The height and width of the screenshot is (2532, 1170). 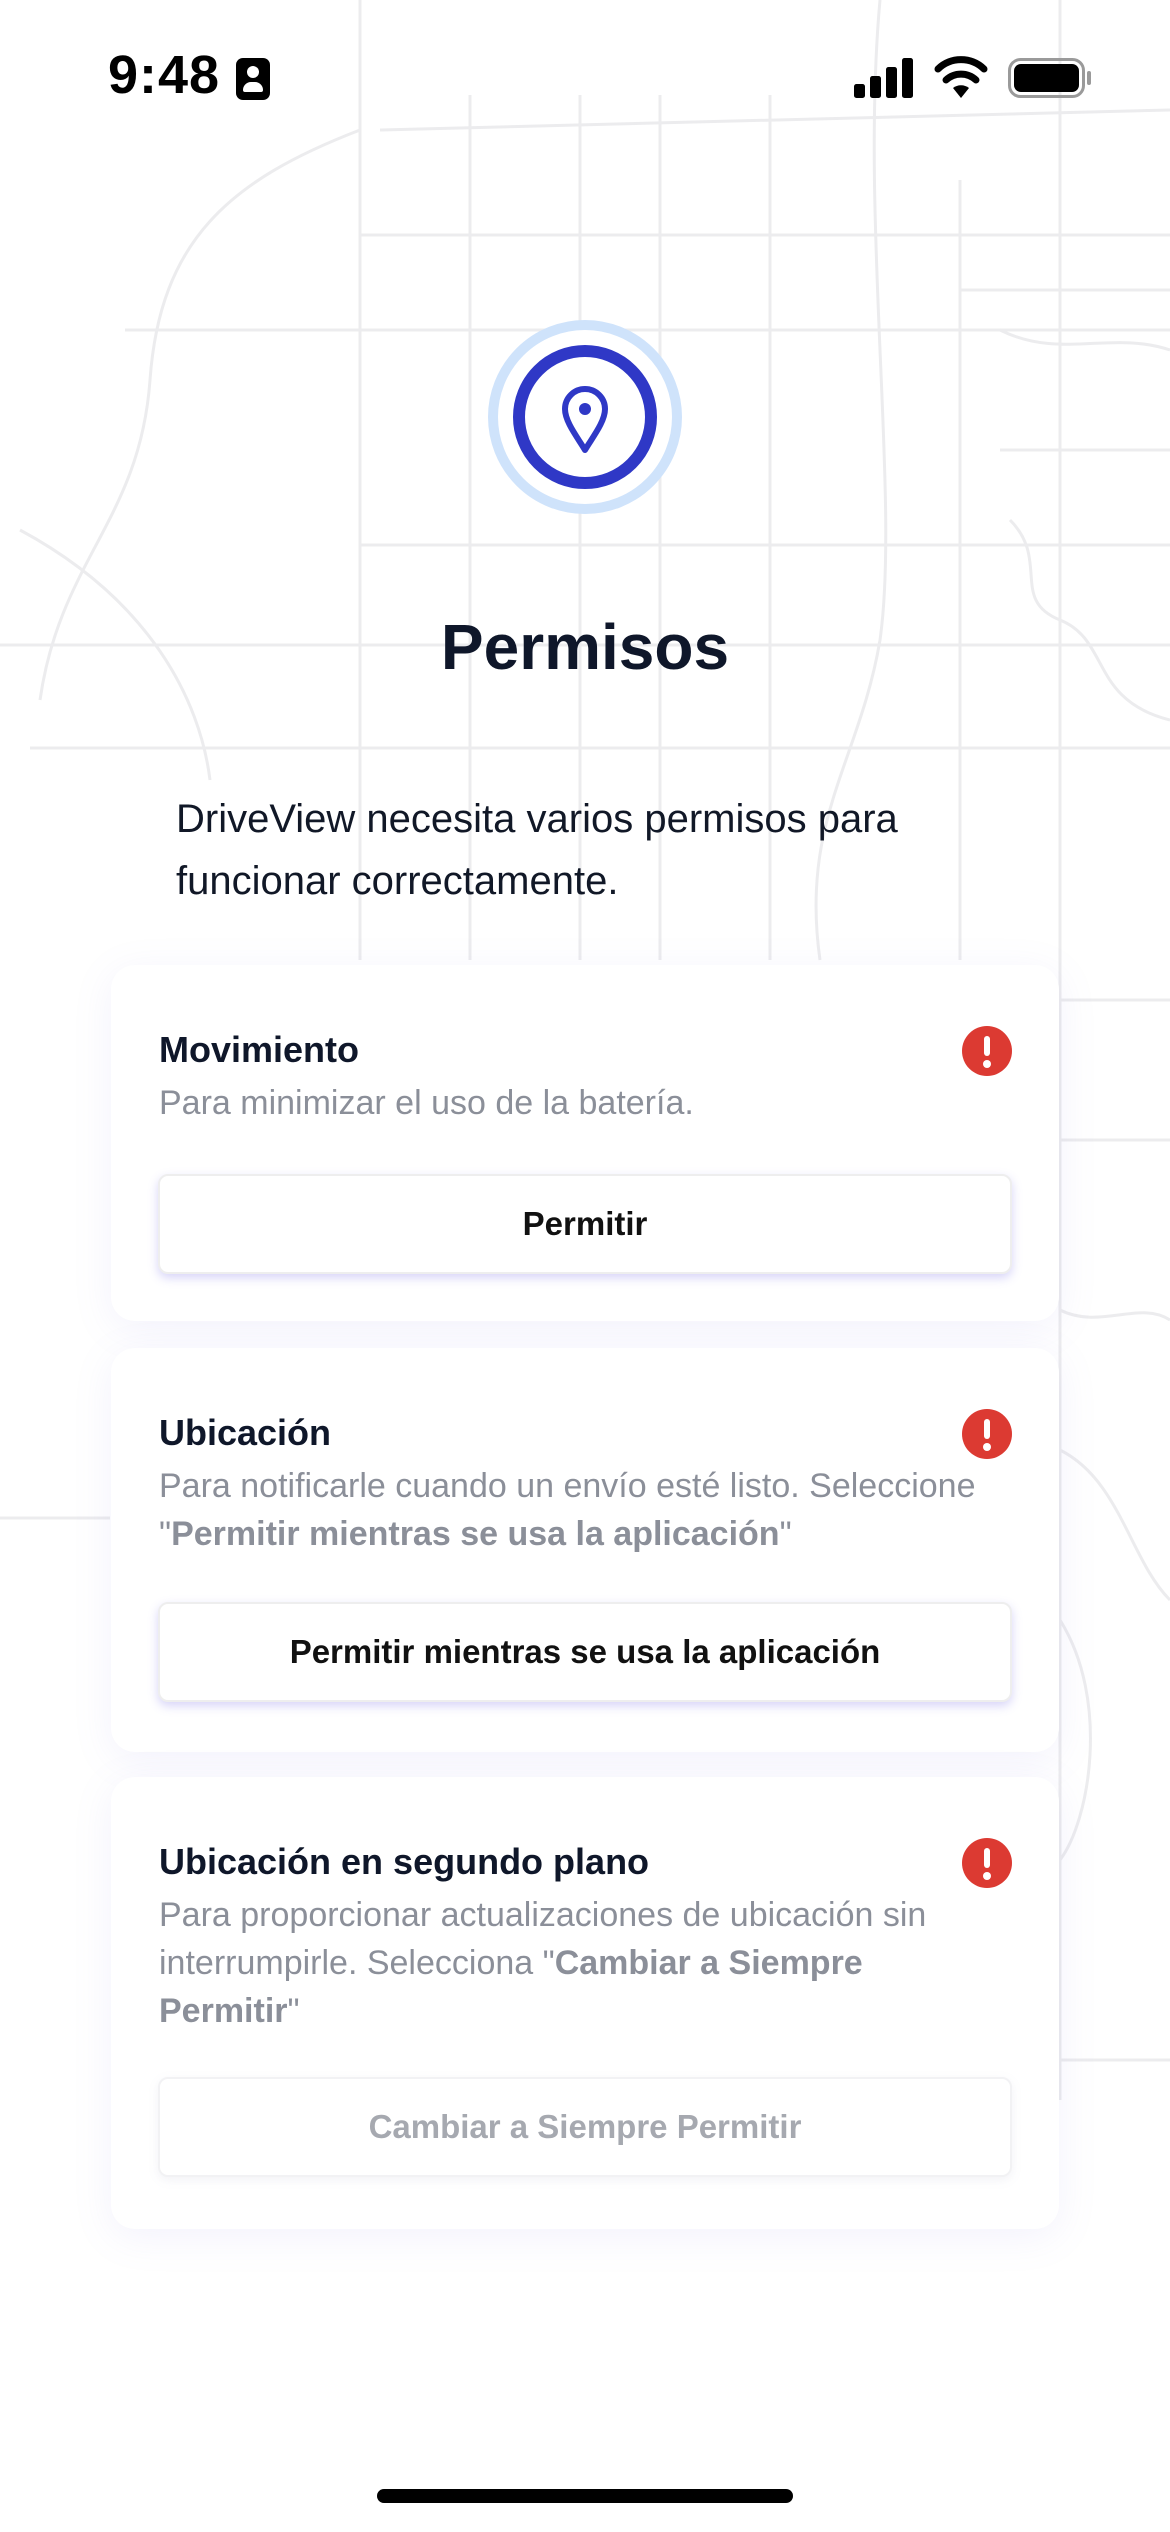 What do you see at coordinates (585, 1224) in the screenshot?
I see `allow-motion-button: Permitir` at bounding box center [585, 1224].